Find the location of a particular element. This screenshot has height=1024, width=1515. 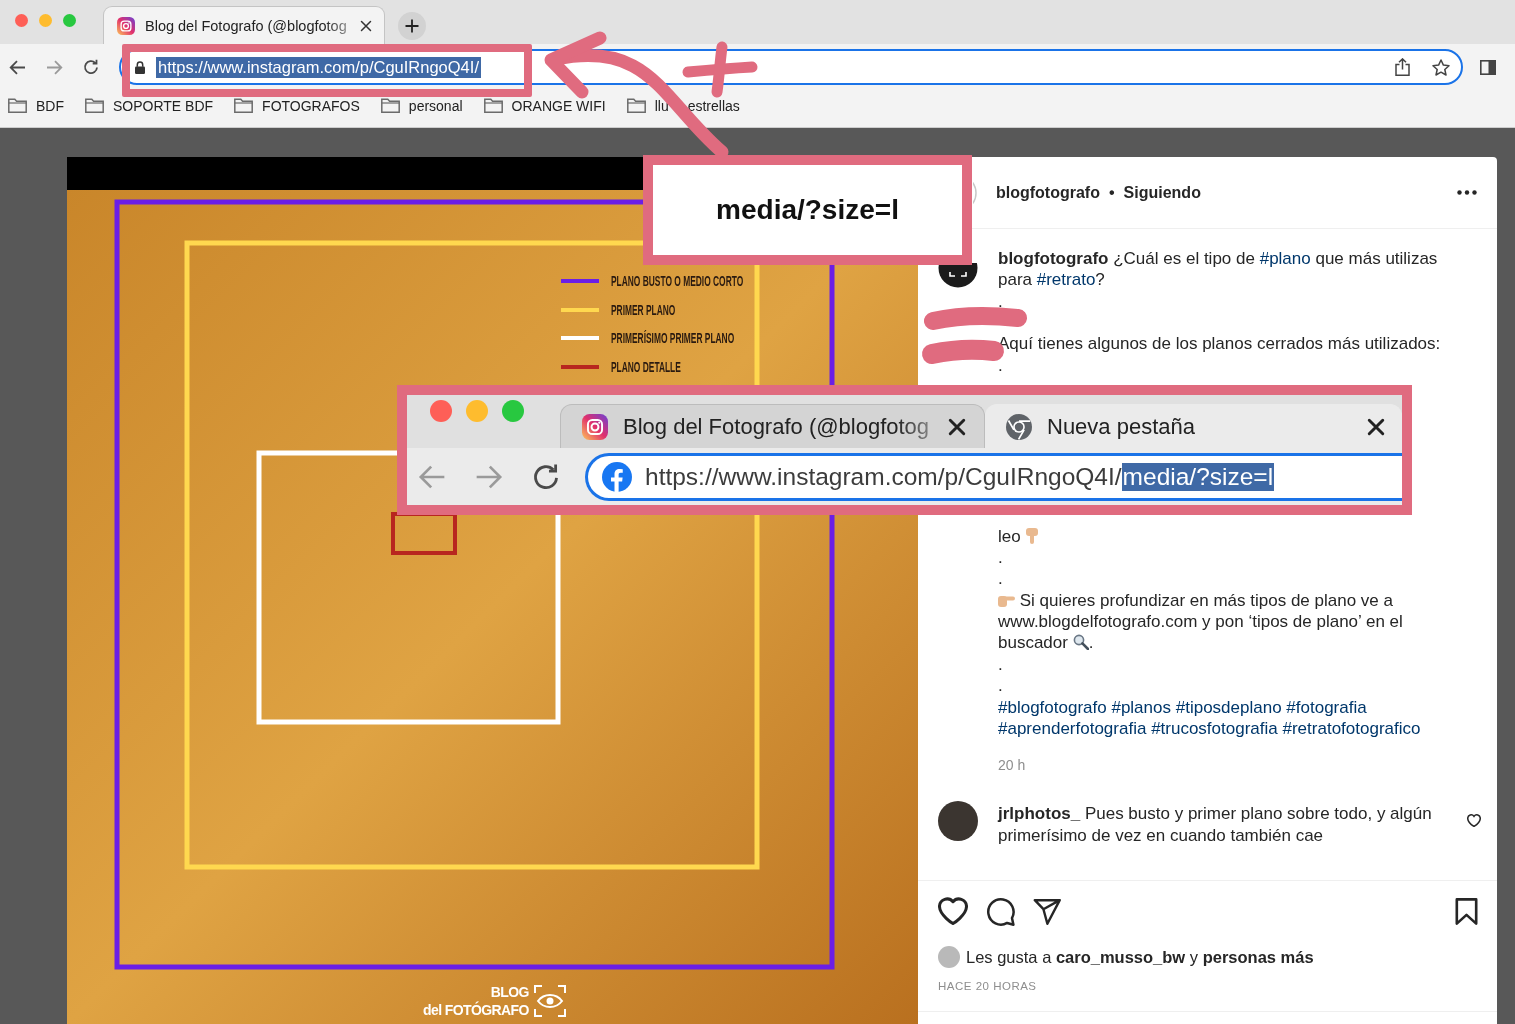

username-link: jrlphotos_ is located at coordinates (1039, 814).